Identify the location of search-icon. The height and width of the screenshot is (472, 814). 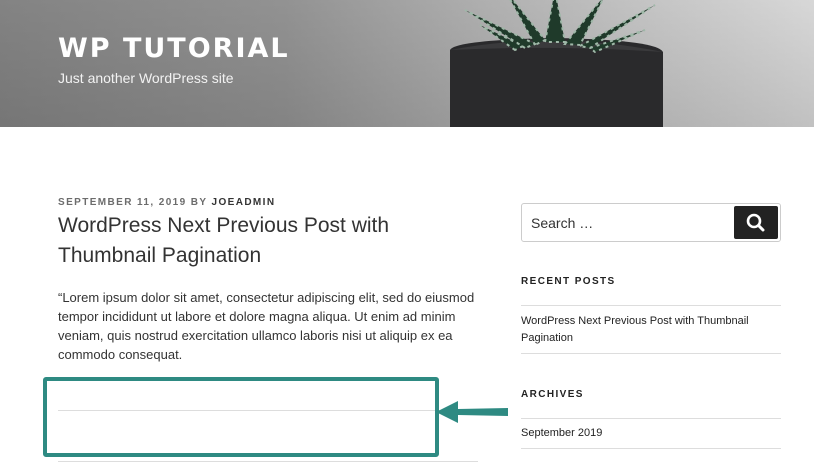
(755, 222).